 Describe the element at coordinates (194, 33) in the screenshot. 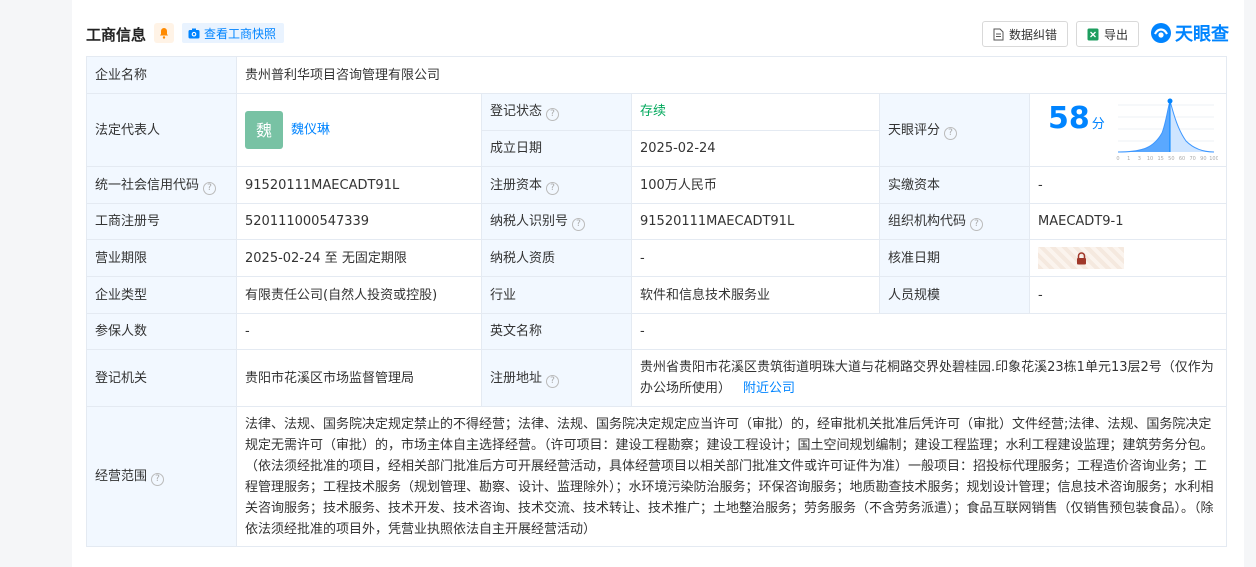

I see `camera-icon` at that location.